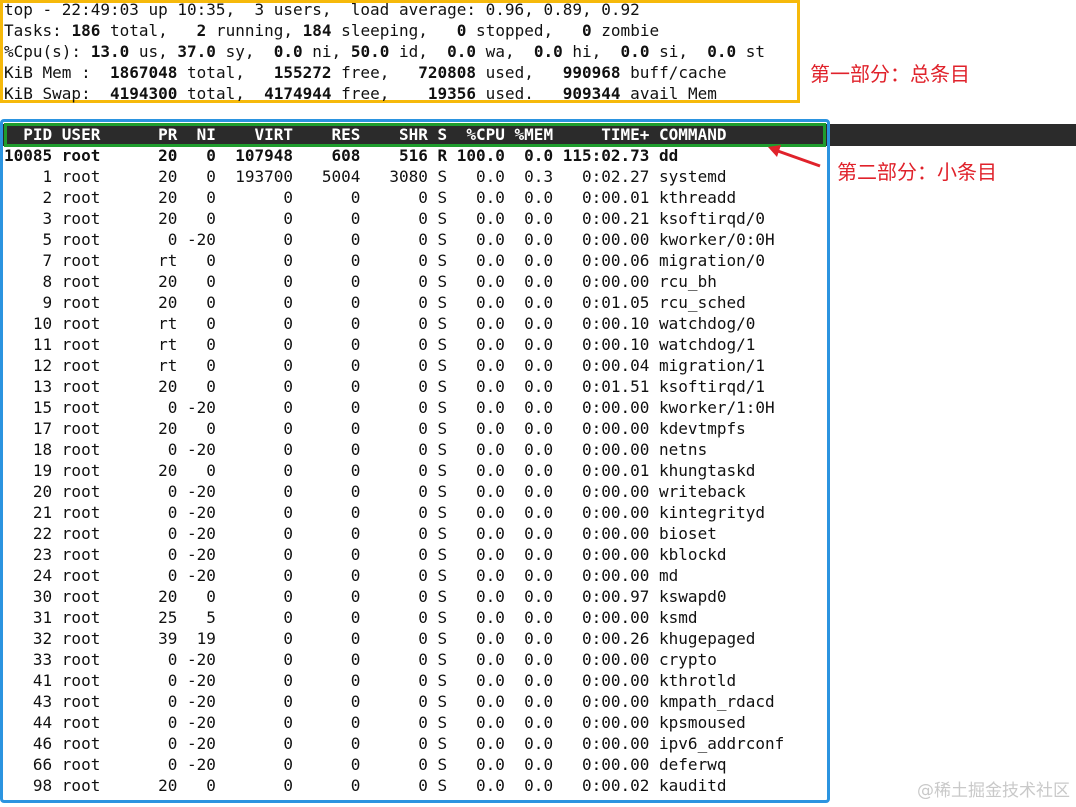  What do you see at coordinates (452, 93) in the screenshot?
I see `summary-value: 19356` at bounding box center [452, 93].